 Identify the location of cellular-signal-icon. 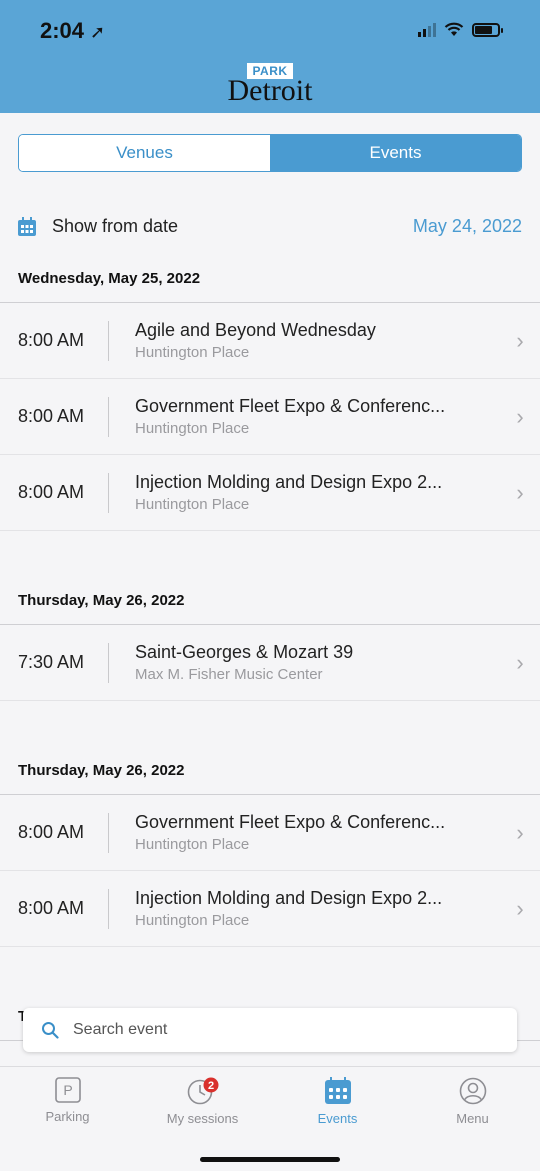
(427, 29).